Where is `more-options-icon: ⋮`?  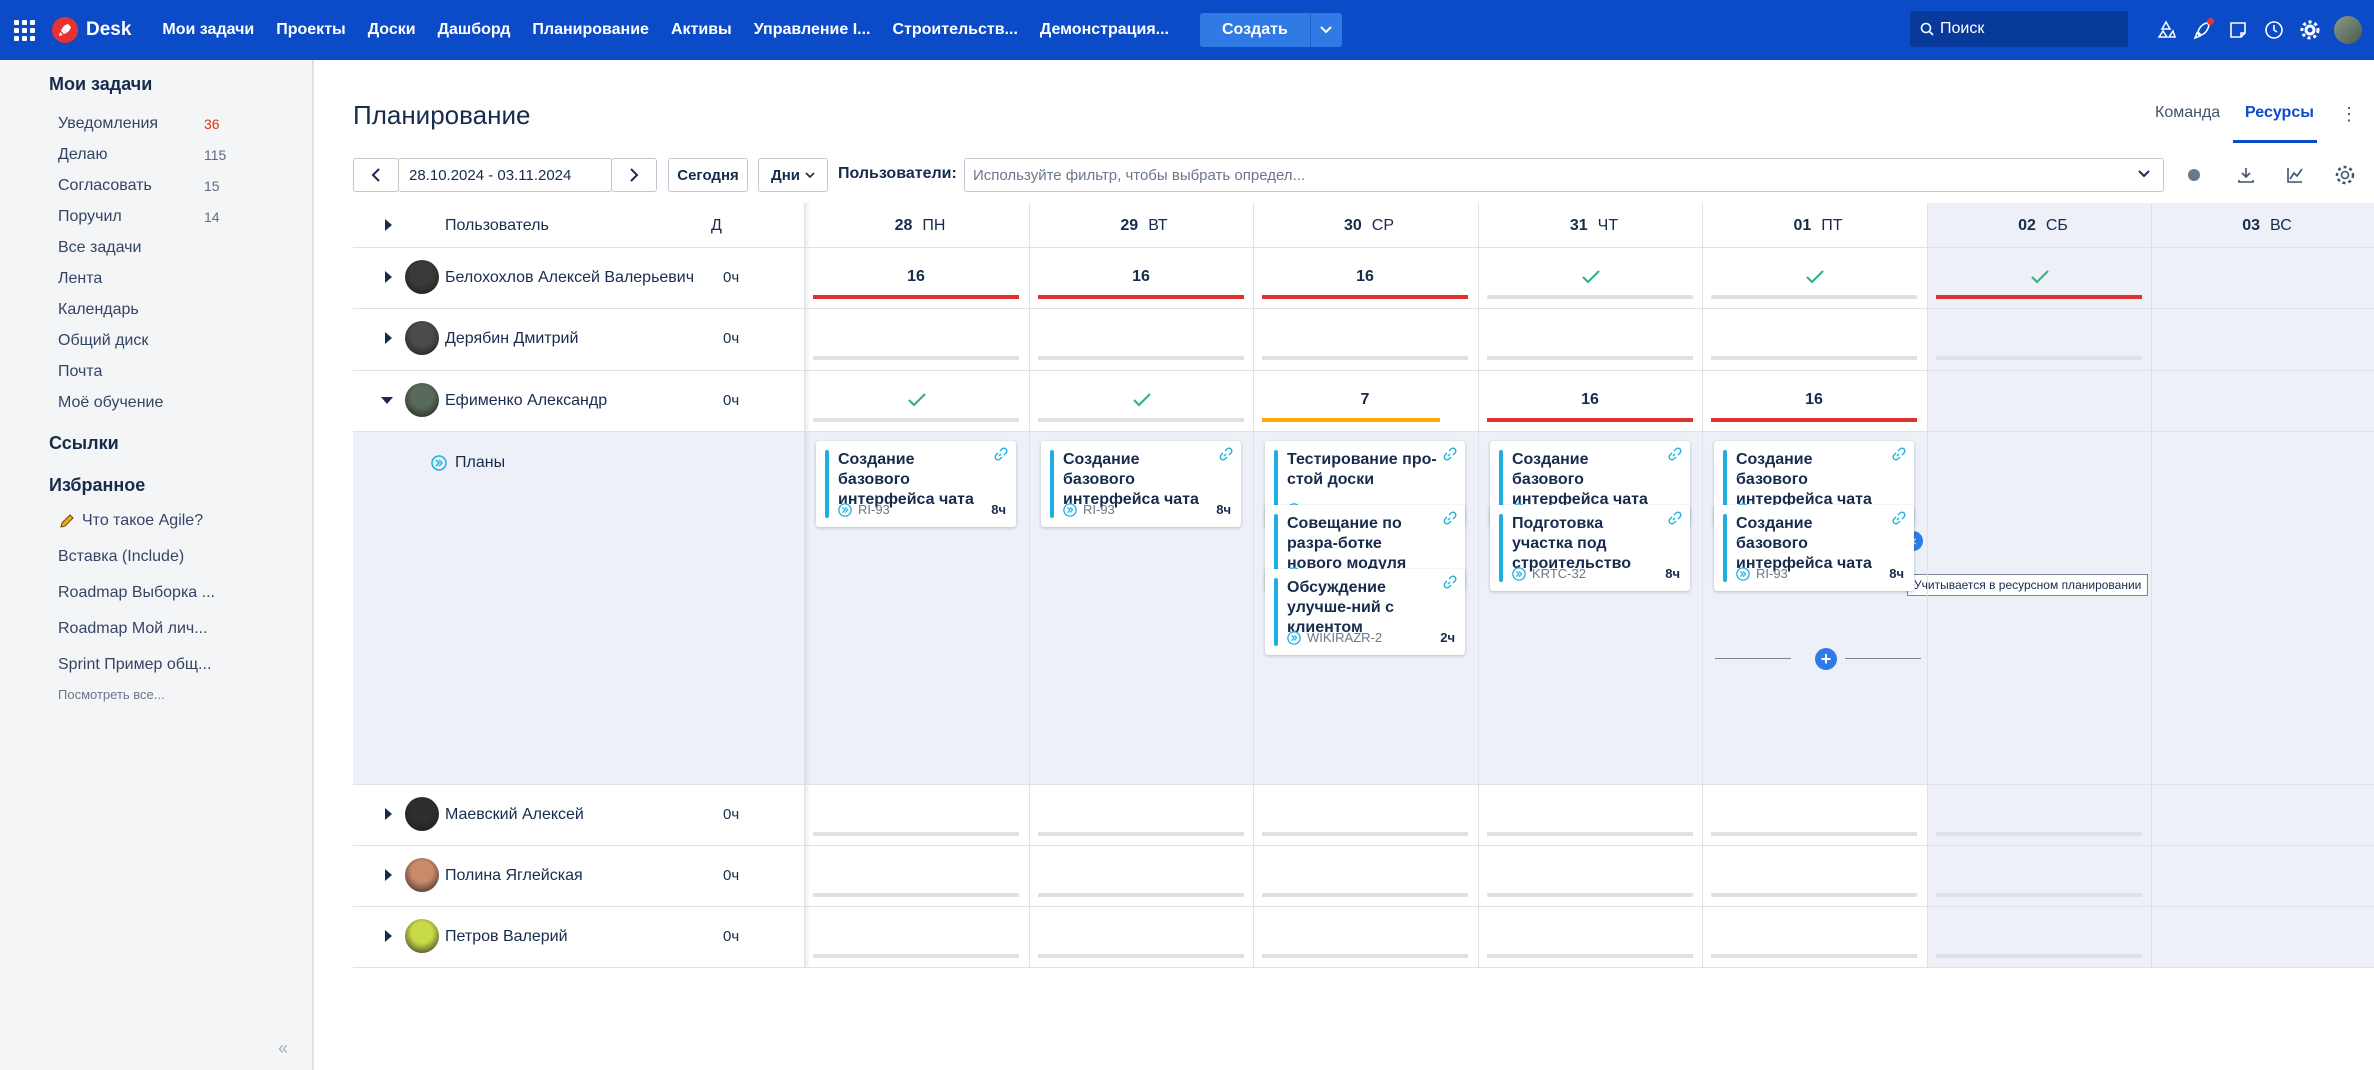 more-options-icon: ⋮ is located at coordinates (2349, 114).